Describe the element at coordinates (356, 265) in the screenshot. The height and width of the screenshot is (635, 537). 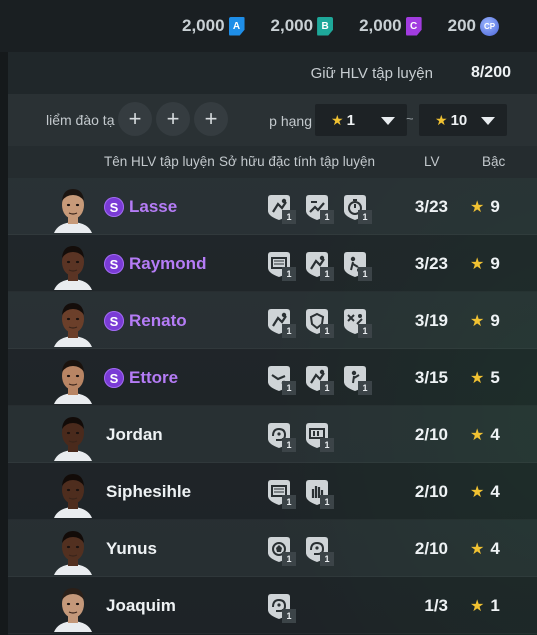
I see `dribble-icon: 1` at that location.